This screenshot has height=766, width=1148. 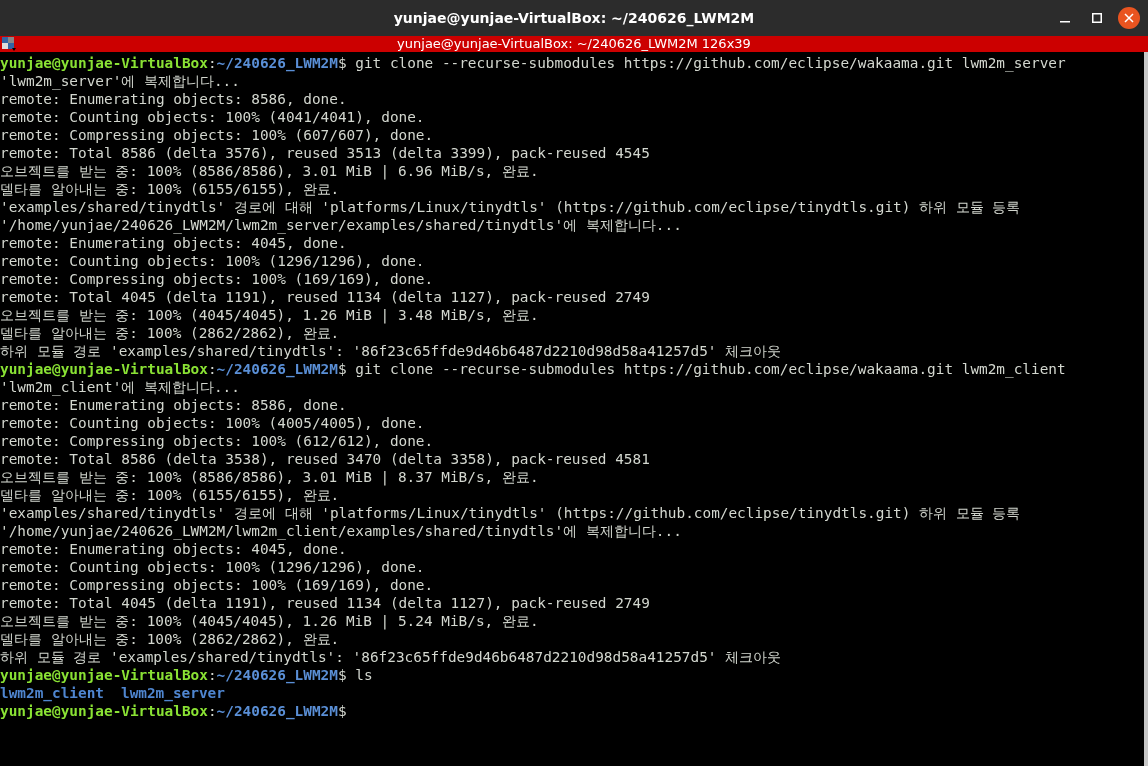 I want to click on output-line: 오브젝트를 받는 중: 100% (4045/4045), 1.26 MiB | 5.24 MiB/s, 완료., so click(x=270, y=621).